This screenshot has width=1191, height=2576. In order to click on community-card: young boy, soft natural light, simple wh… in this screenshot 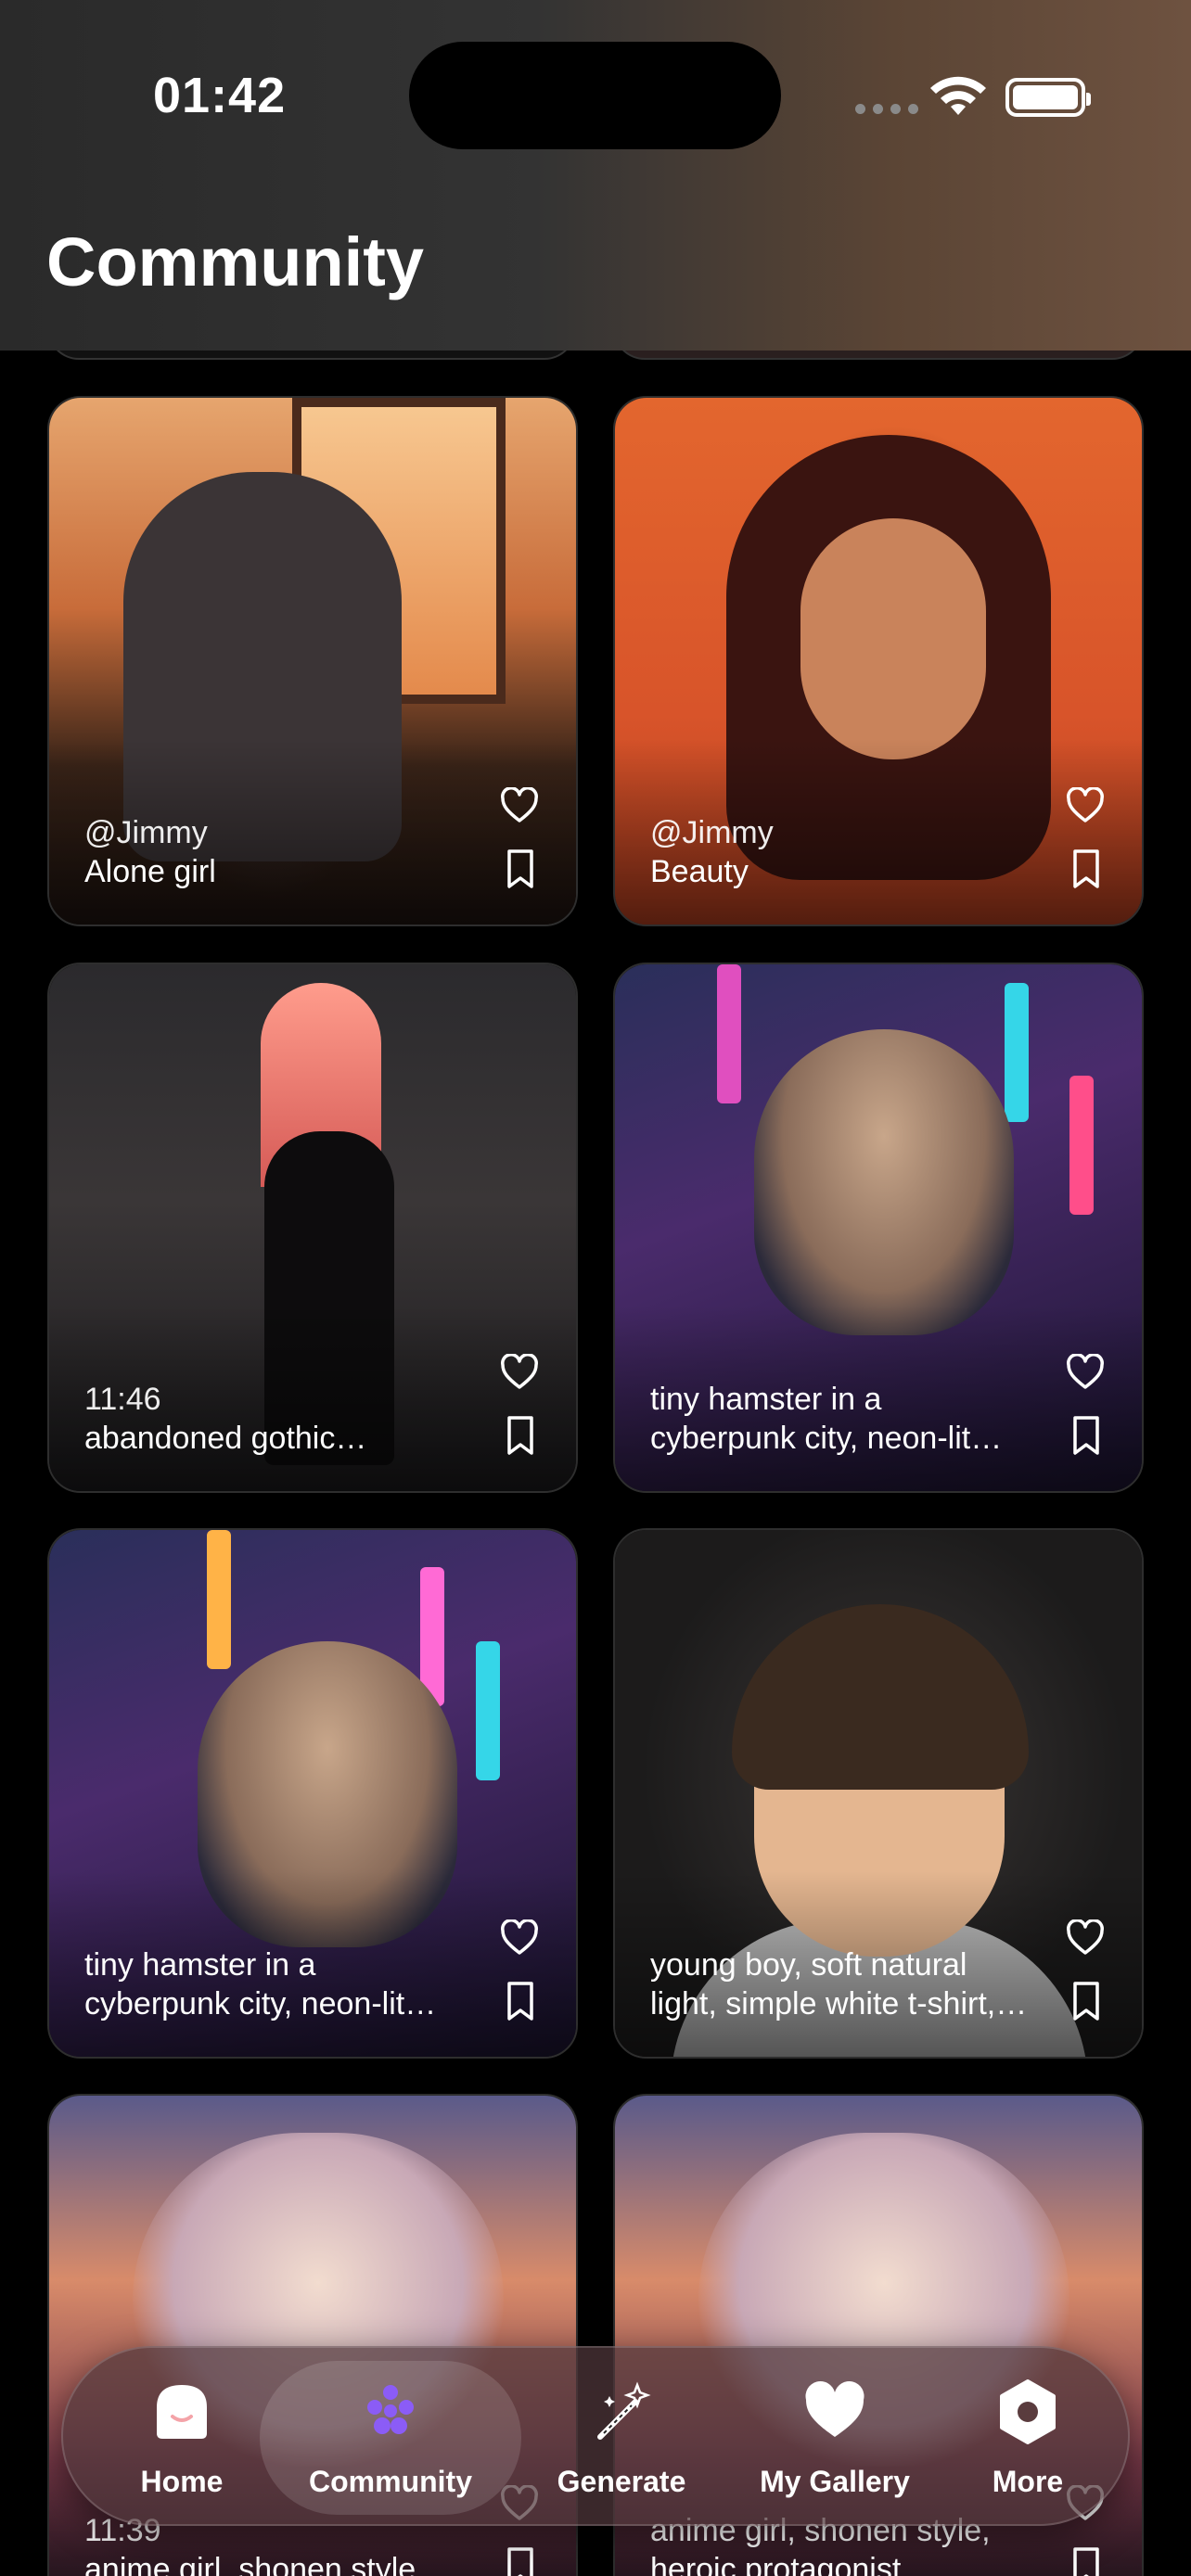, I will do `click(879, 1793)`.